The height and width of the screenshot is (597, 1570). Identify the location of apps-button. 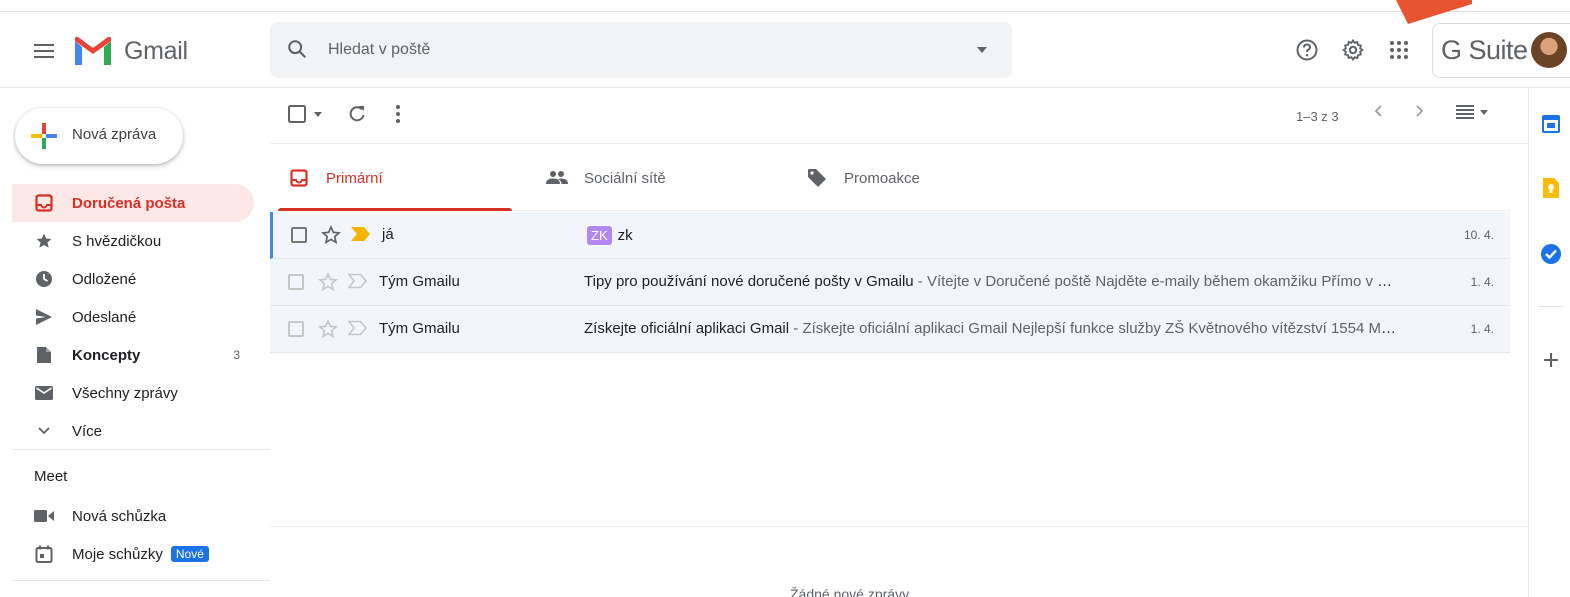
(1399, 50).